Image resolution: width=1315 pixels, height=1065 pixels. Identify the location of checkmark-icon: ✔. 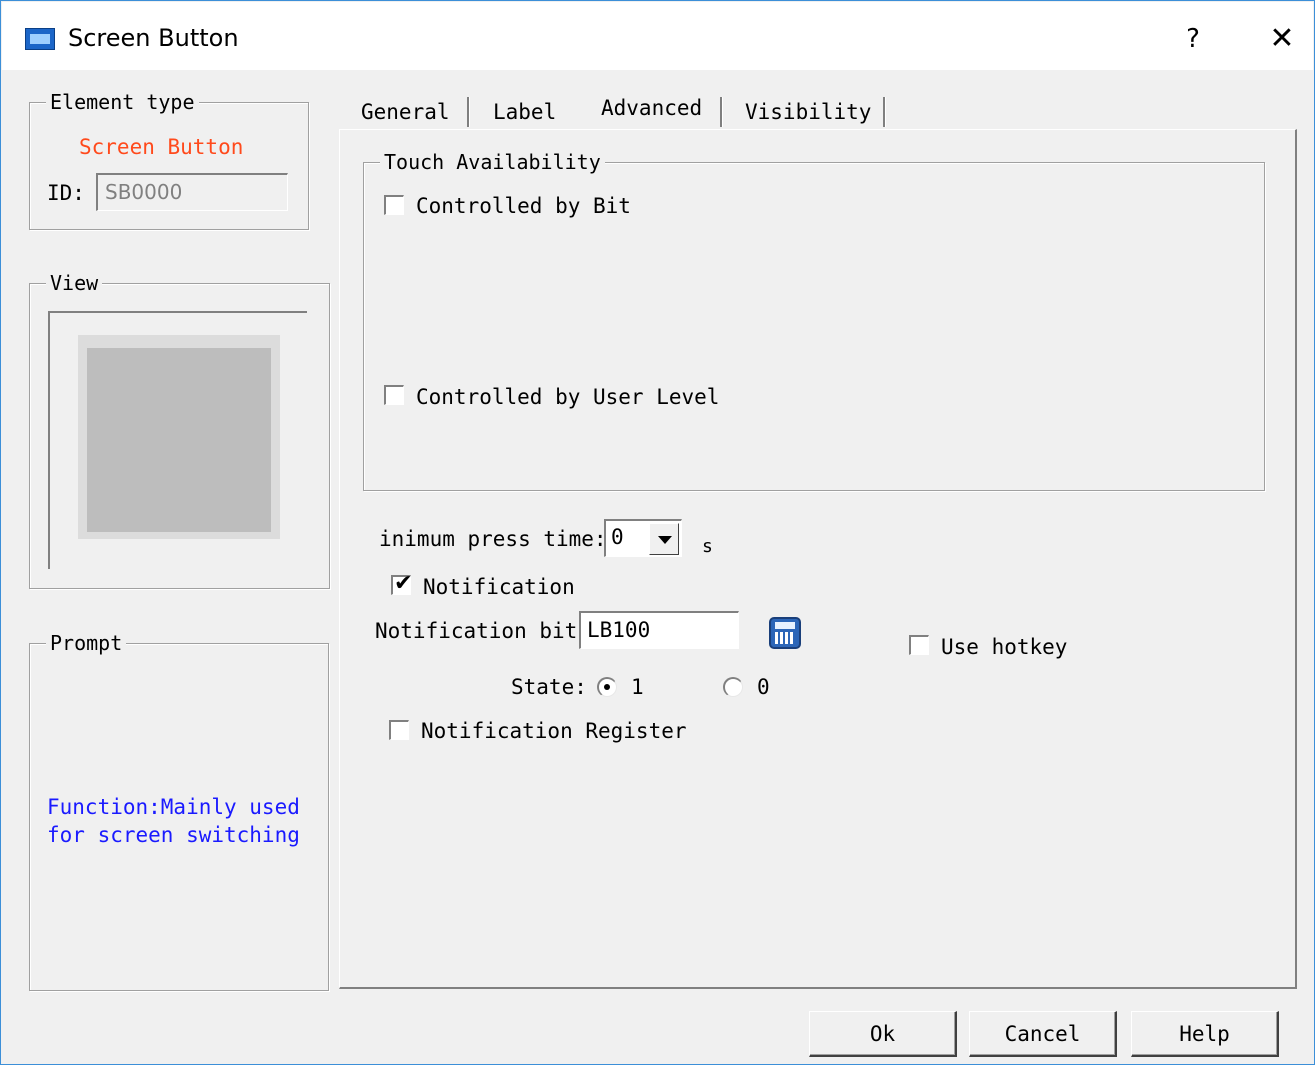
(403, 583).